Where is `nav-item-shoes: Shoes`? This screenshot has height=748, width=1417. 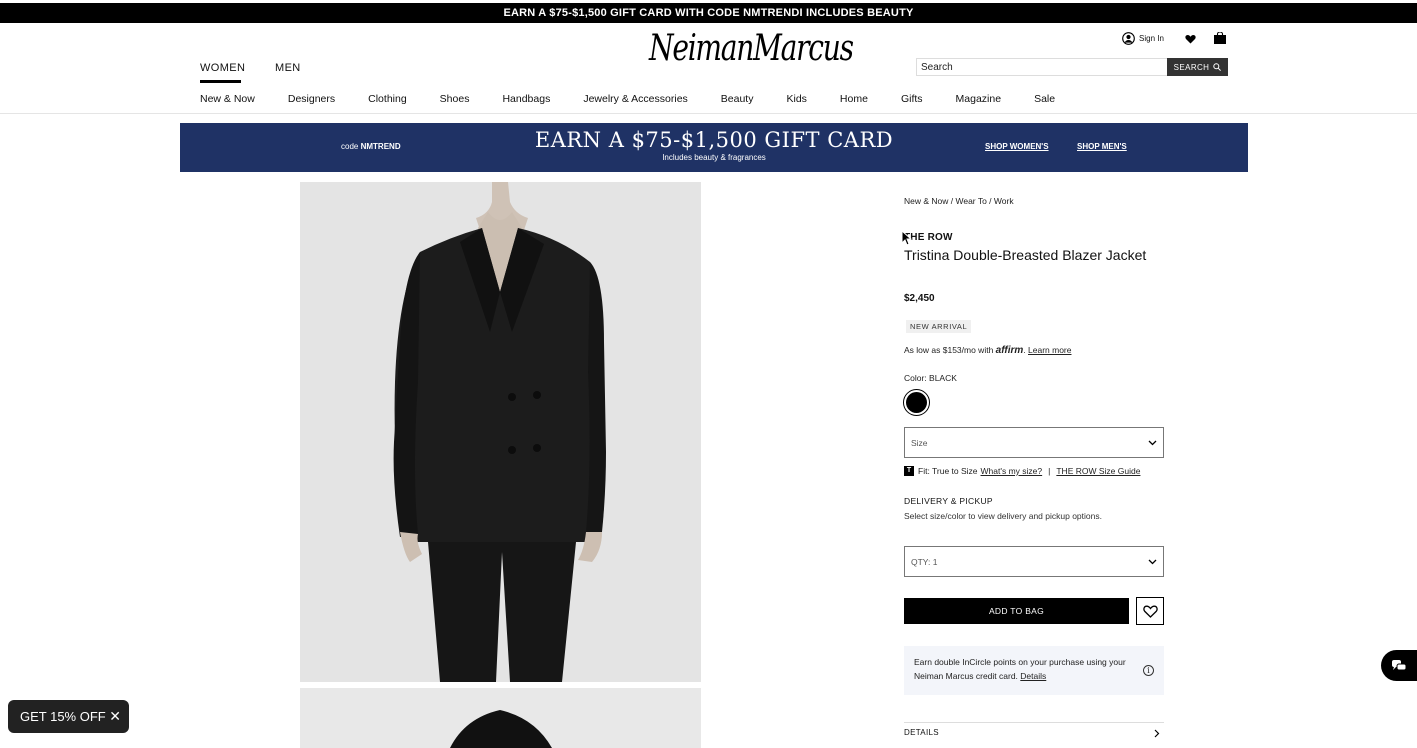
nav-item-shoes: Shoes is located at coordinates (455, 99).